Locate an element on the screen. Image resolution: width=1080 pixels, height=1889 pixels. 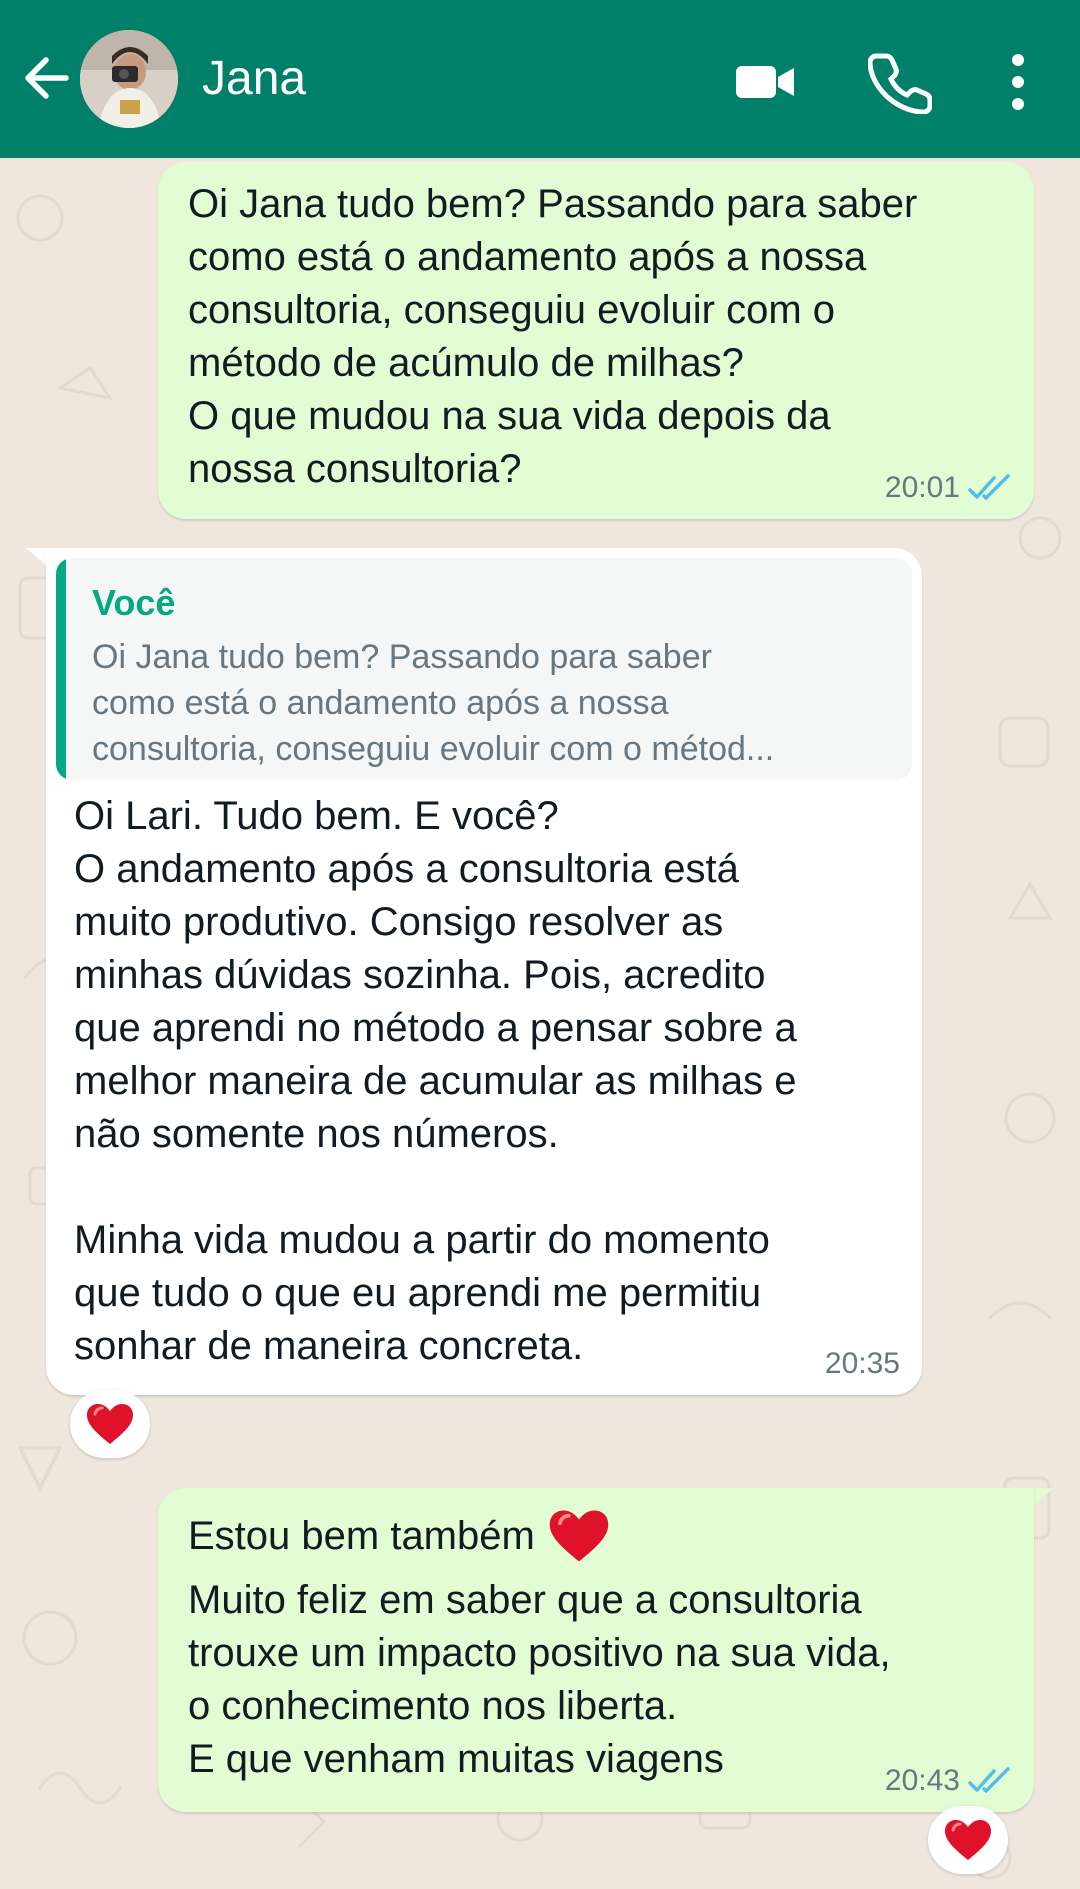
avatar is located at coordinates (129, 79).